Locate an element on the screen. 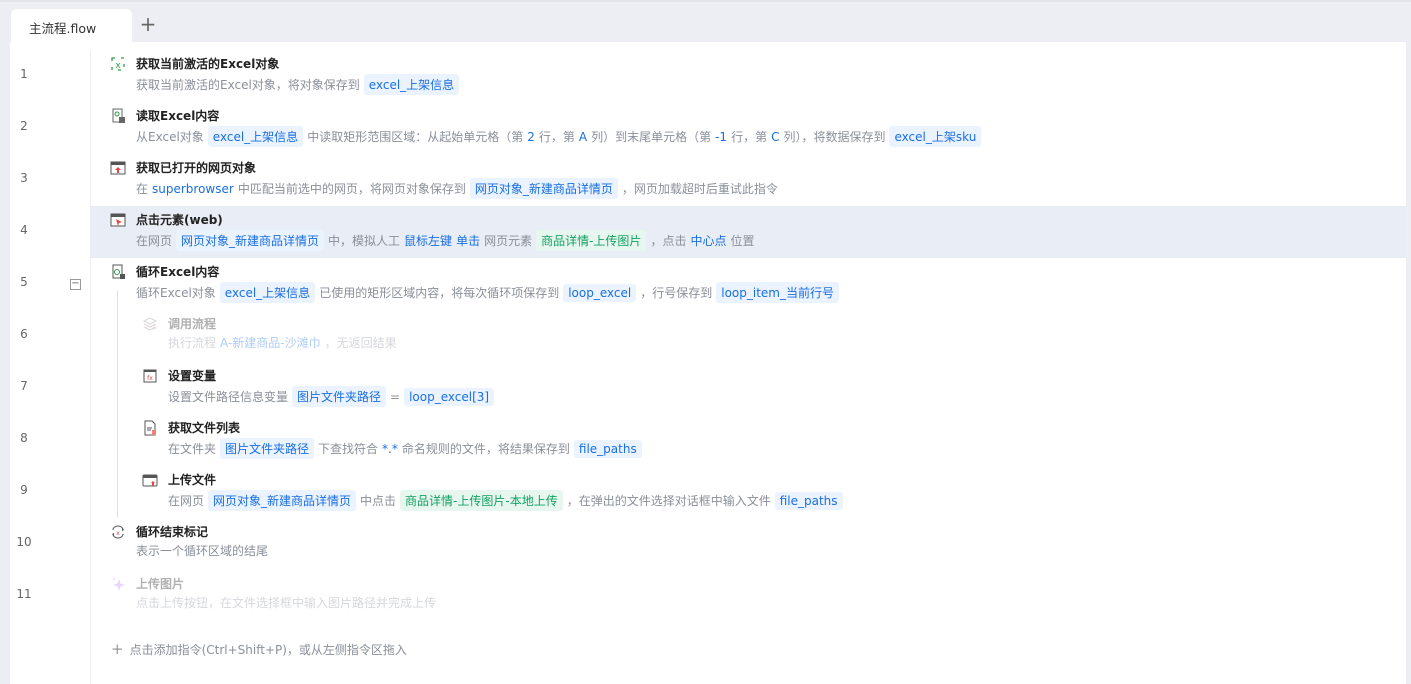  command-row: 10 x 循环结束标记 表示一个循环区域的结尾 is located at coordinates (703, 544).